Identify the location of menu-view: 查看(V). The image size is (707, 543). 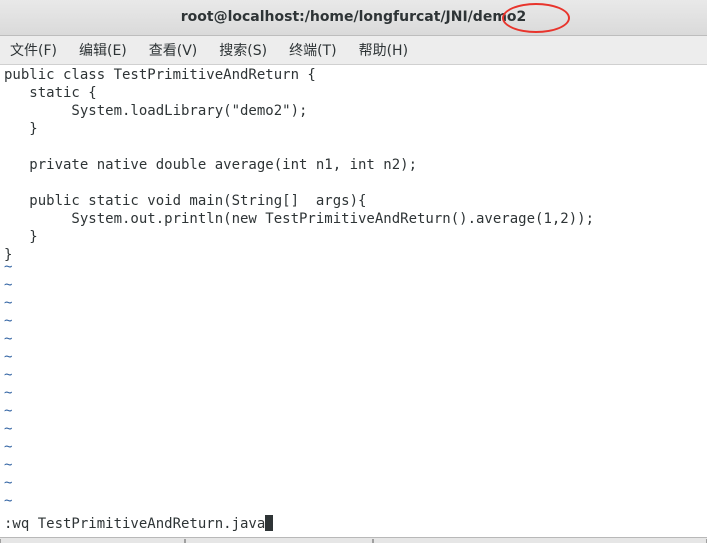
(173, 50).